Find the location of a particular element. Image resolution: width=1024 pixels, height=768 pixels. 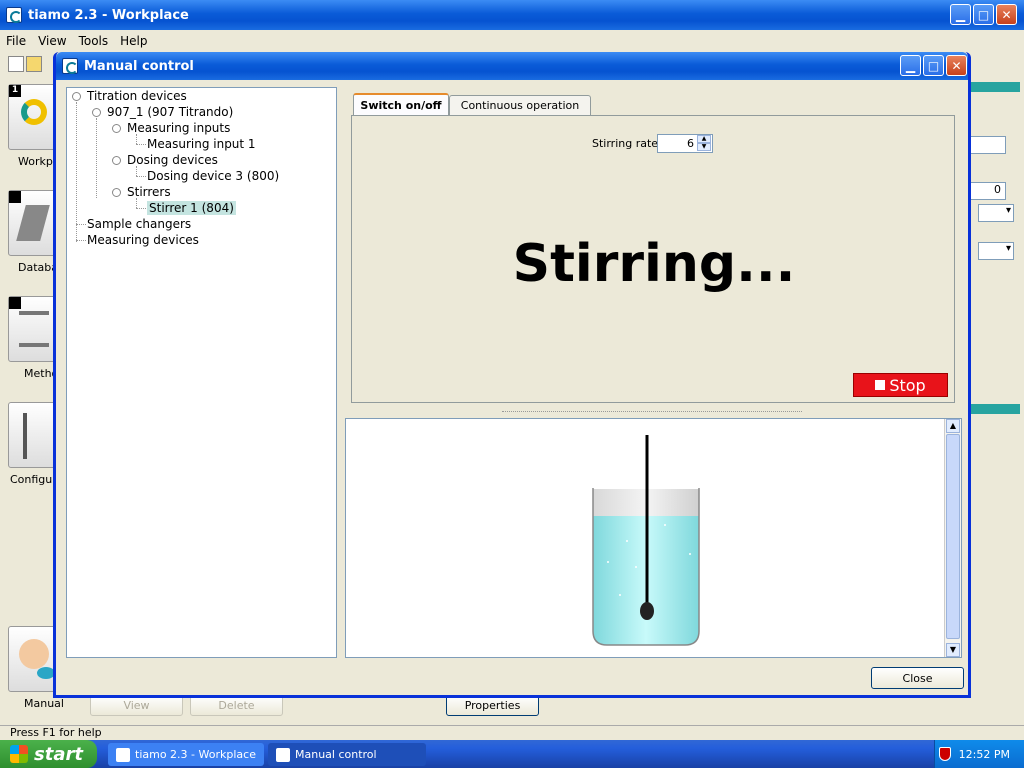

dialog-title: Manual control is located at coordinates (139, 66).